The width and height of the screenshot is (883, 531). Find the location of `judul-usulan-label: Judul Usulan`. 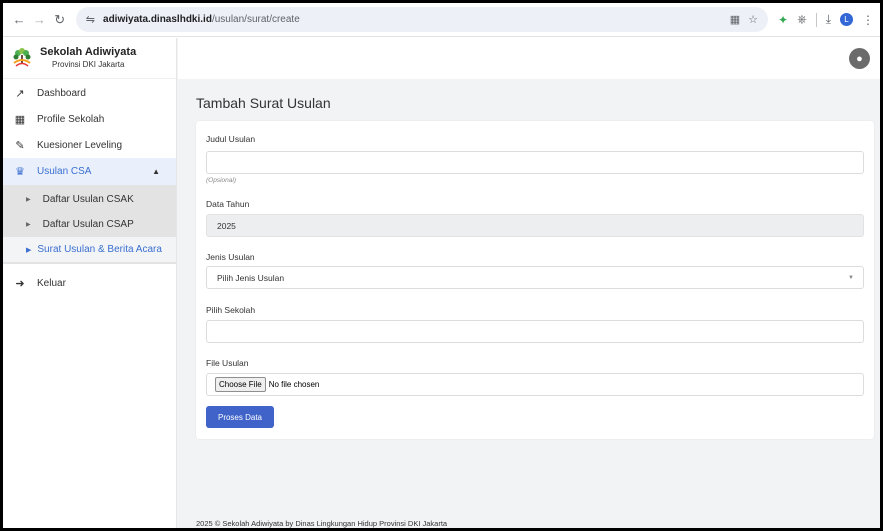

judul-usulan-label: Judul Usulan is located at coordinates (231, 139).